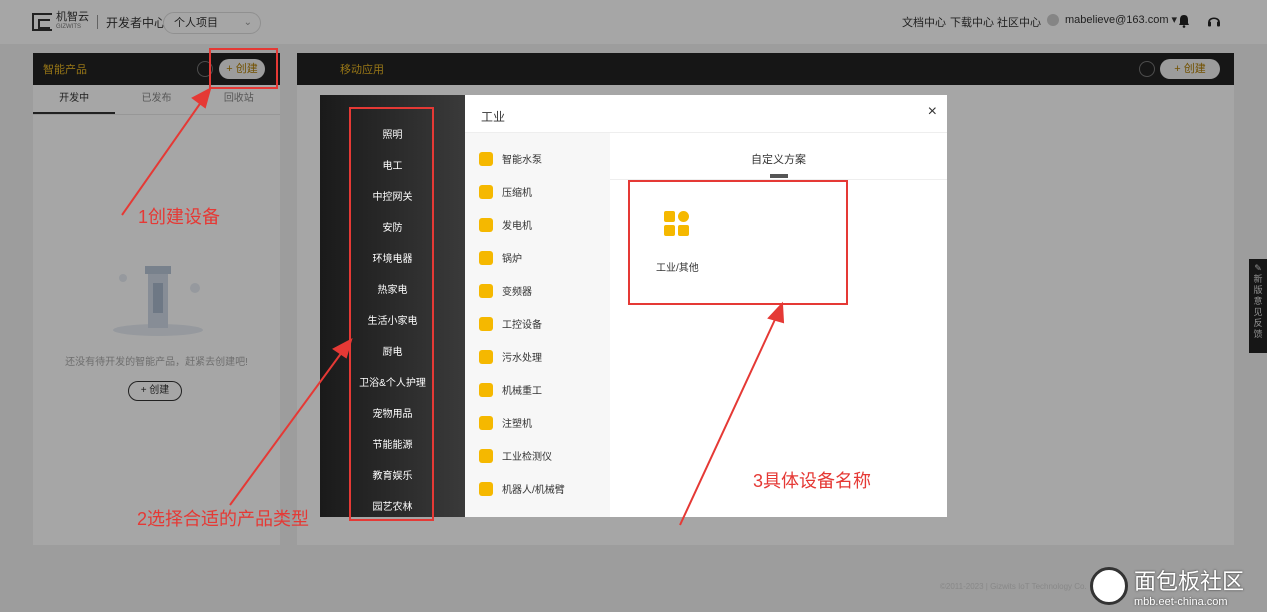 The height and width of the screenshot is (612, 1267). What do you see at coordinates (1013, 586) in the screenshot?
I see `footer-copyright: ©2011-2023 | Gizwits IoT Technology Co.` at bounding box center [1013, 586].